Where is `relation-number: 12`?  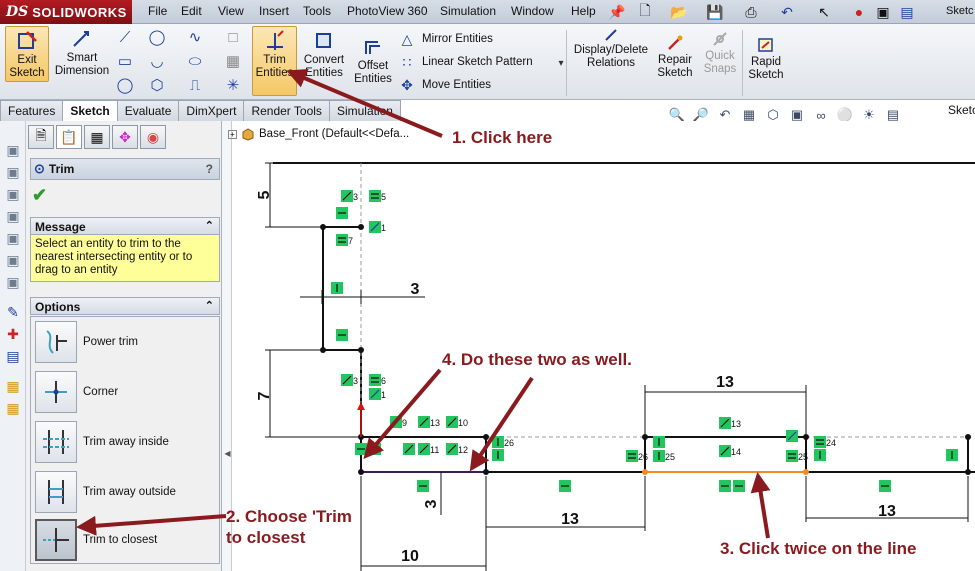 relation-number: 12 is located at coordinates (463, 450).